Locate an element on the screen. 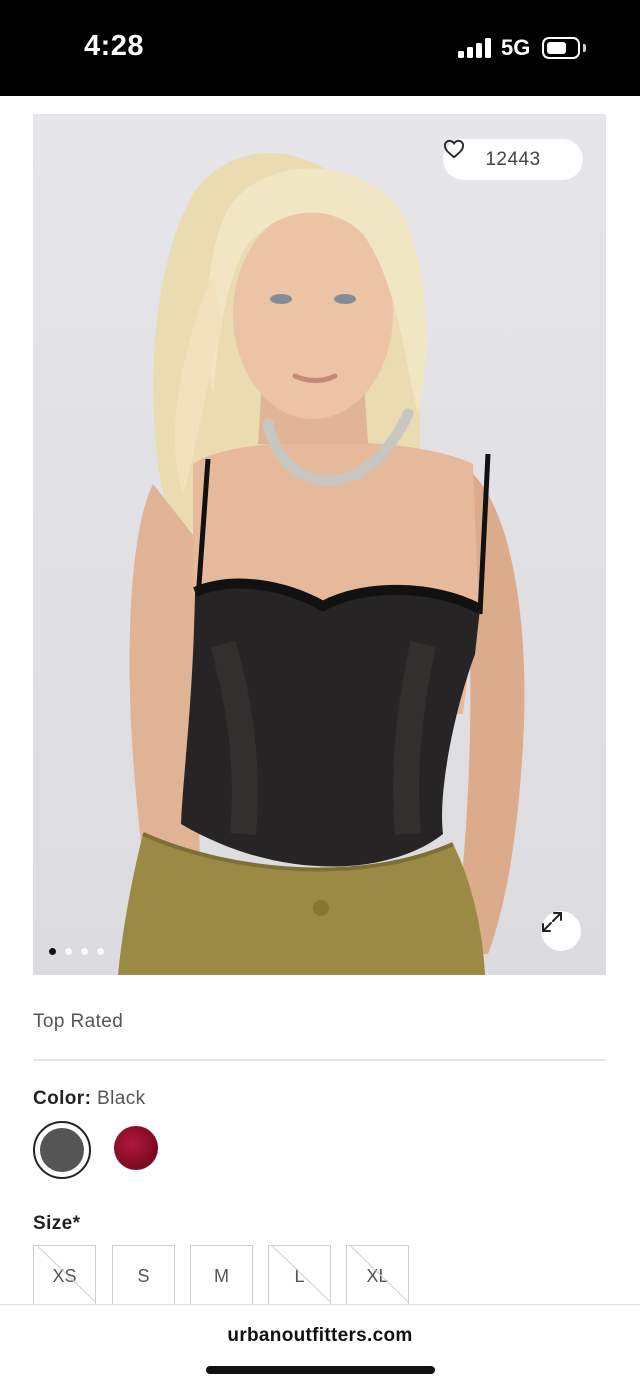 Image resolution: width=640 pixels, height=1388 pixels. size-option-xs: XS is located at coordinates (64, 1276).